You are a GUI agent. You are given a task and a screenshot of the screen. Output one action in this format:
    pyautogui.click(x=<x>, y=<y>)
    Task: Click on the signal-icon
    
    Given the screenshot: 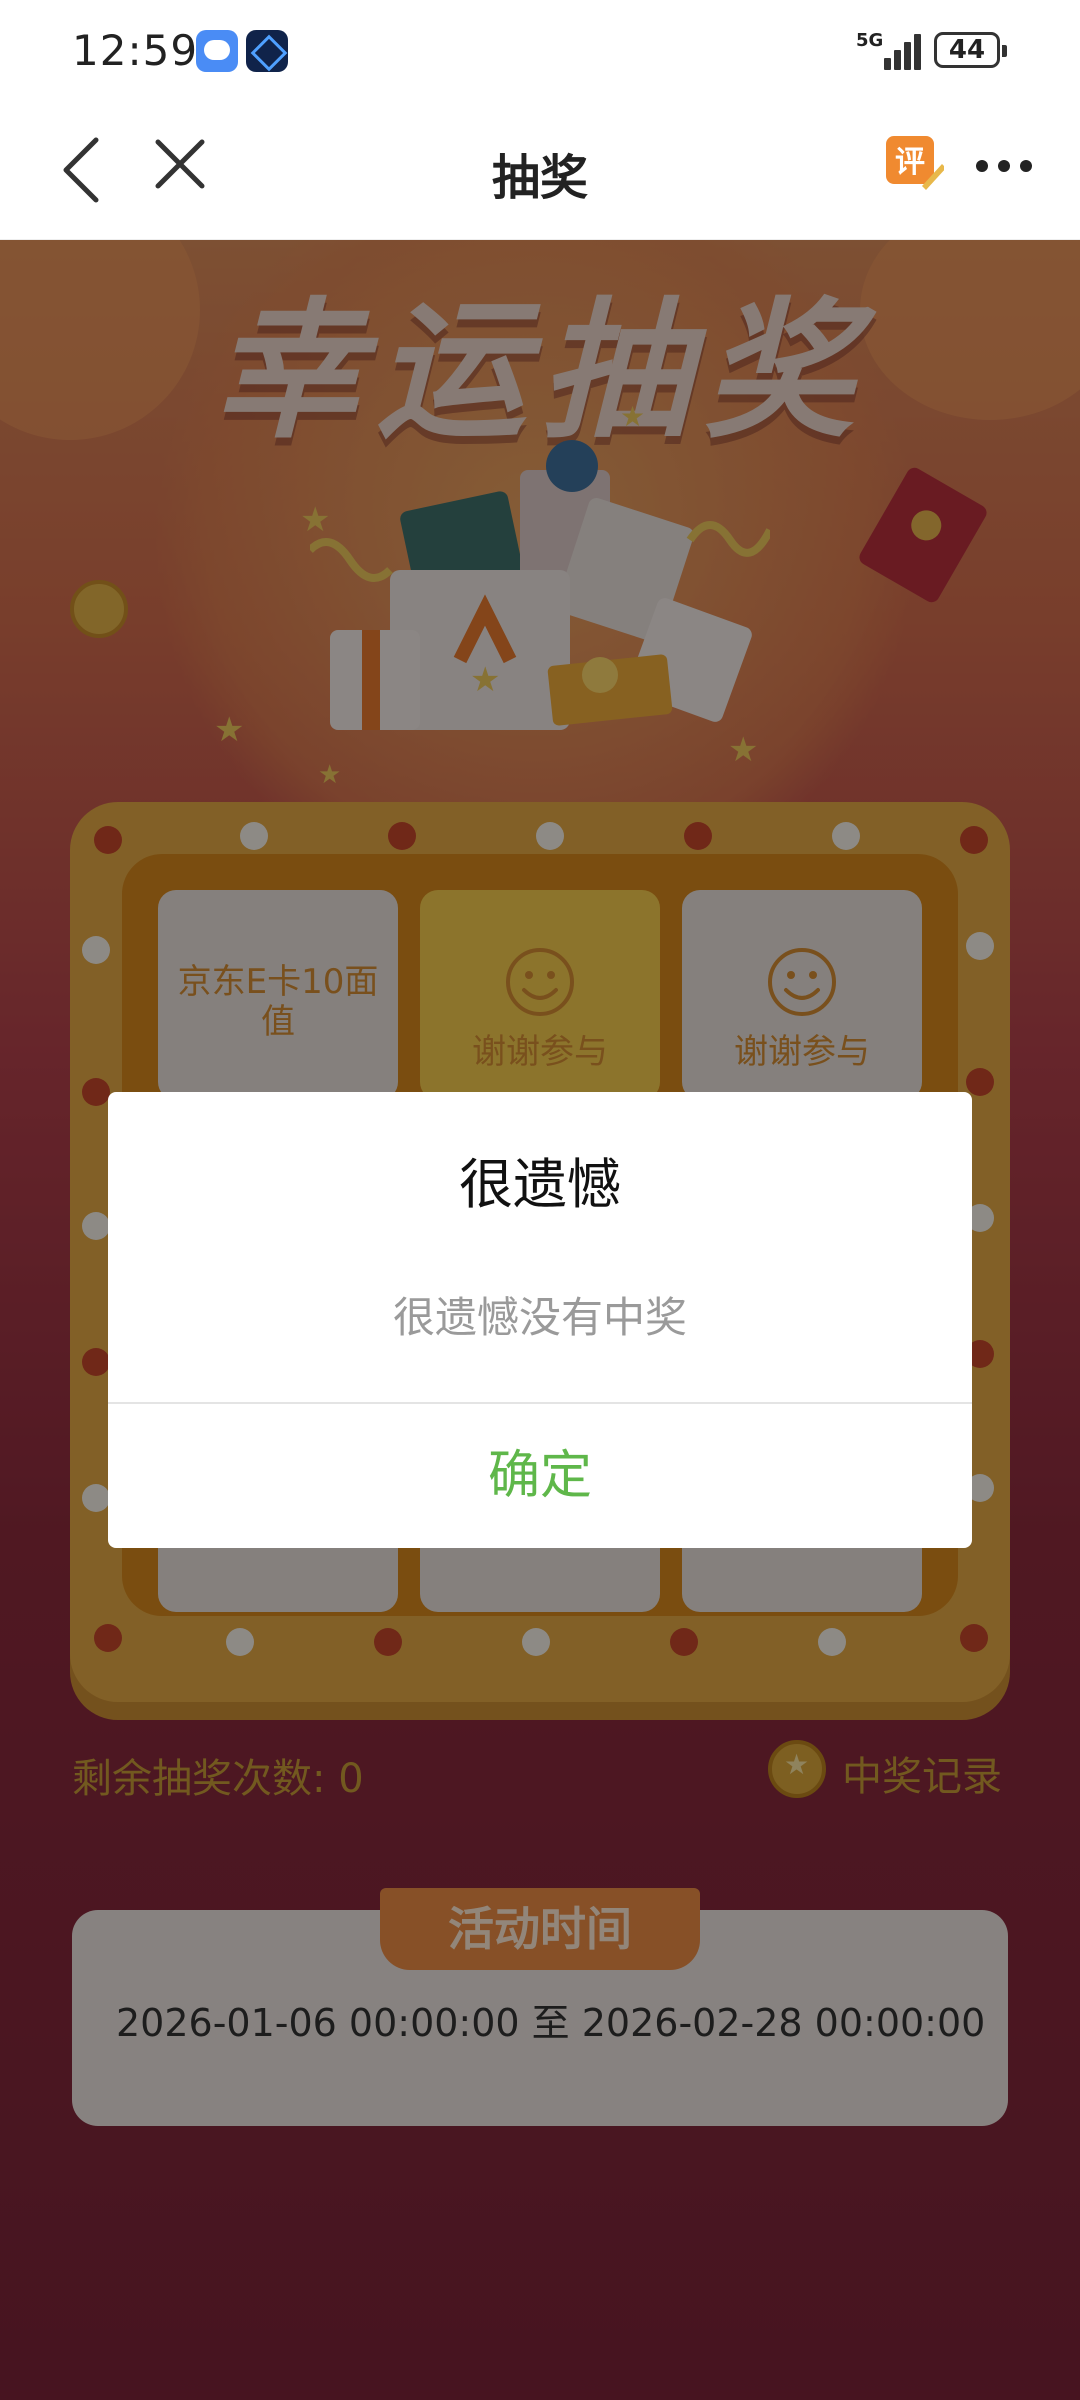 What is the action you would take?
    pyautogui.click(x=898, y=50)
    